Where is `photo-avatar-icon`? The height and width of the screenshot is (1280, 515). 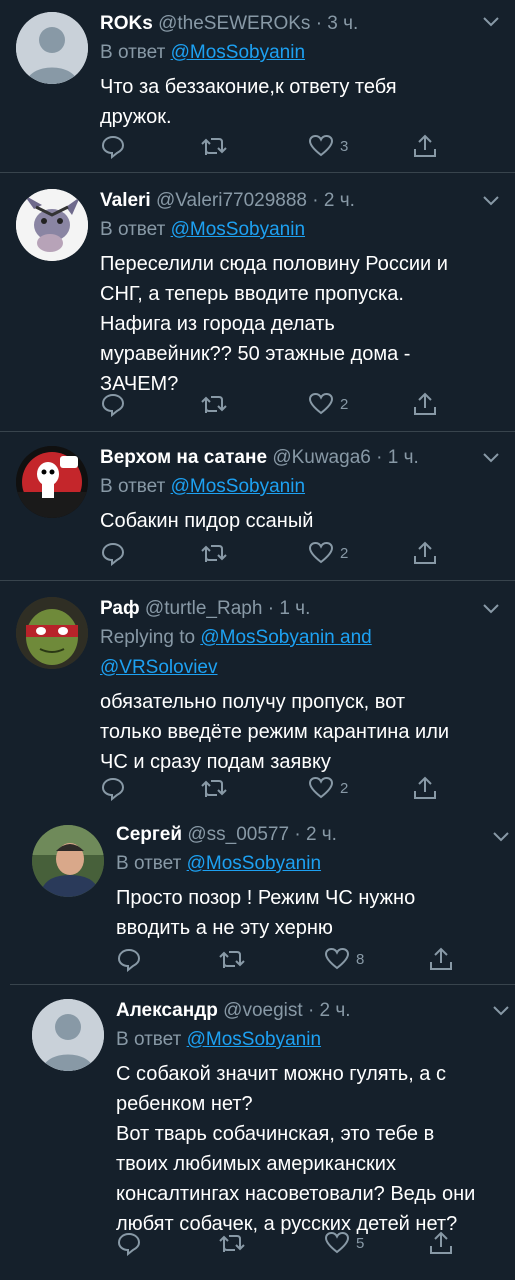
photo-avatar-icon is located at coordinates (68, 861).